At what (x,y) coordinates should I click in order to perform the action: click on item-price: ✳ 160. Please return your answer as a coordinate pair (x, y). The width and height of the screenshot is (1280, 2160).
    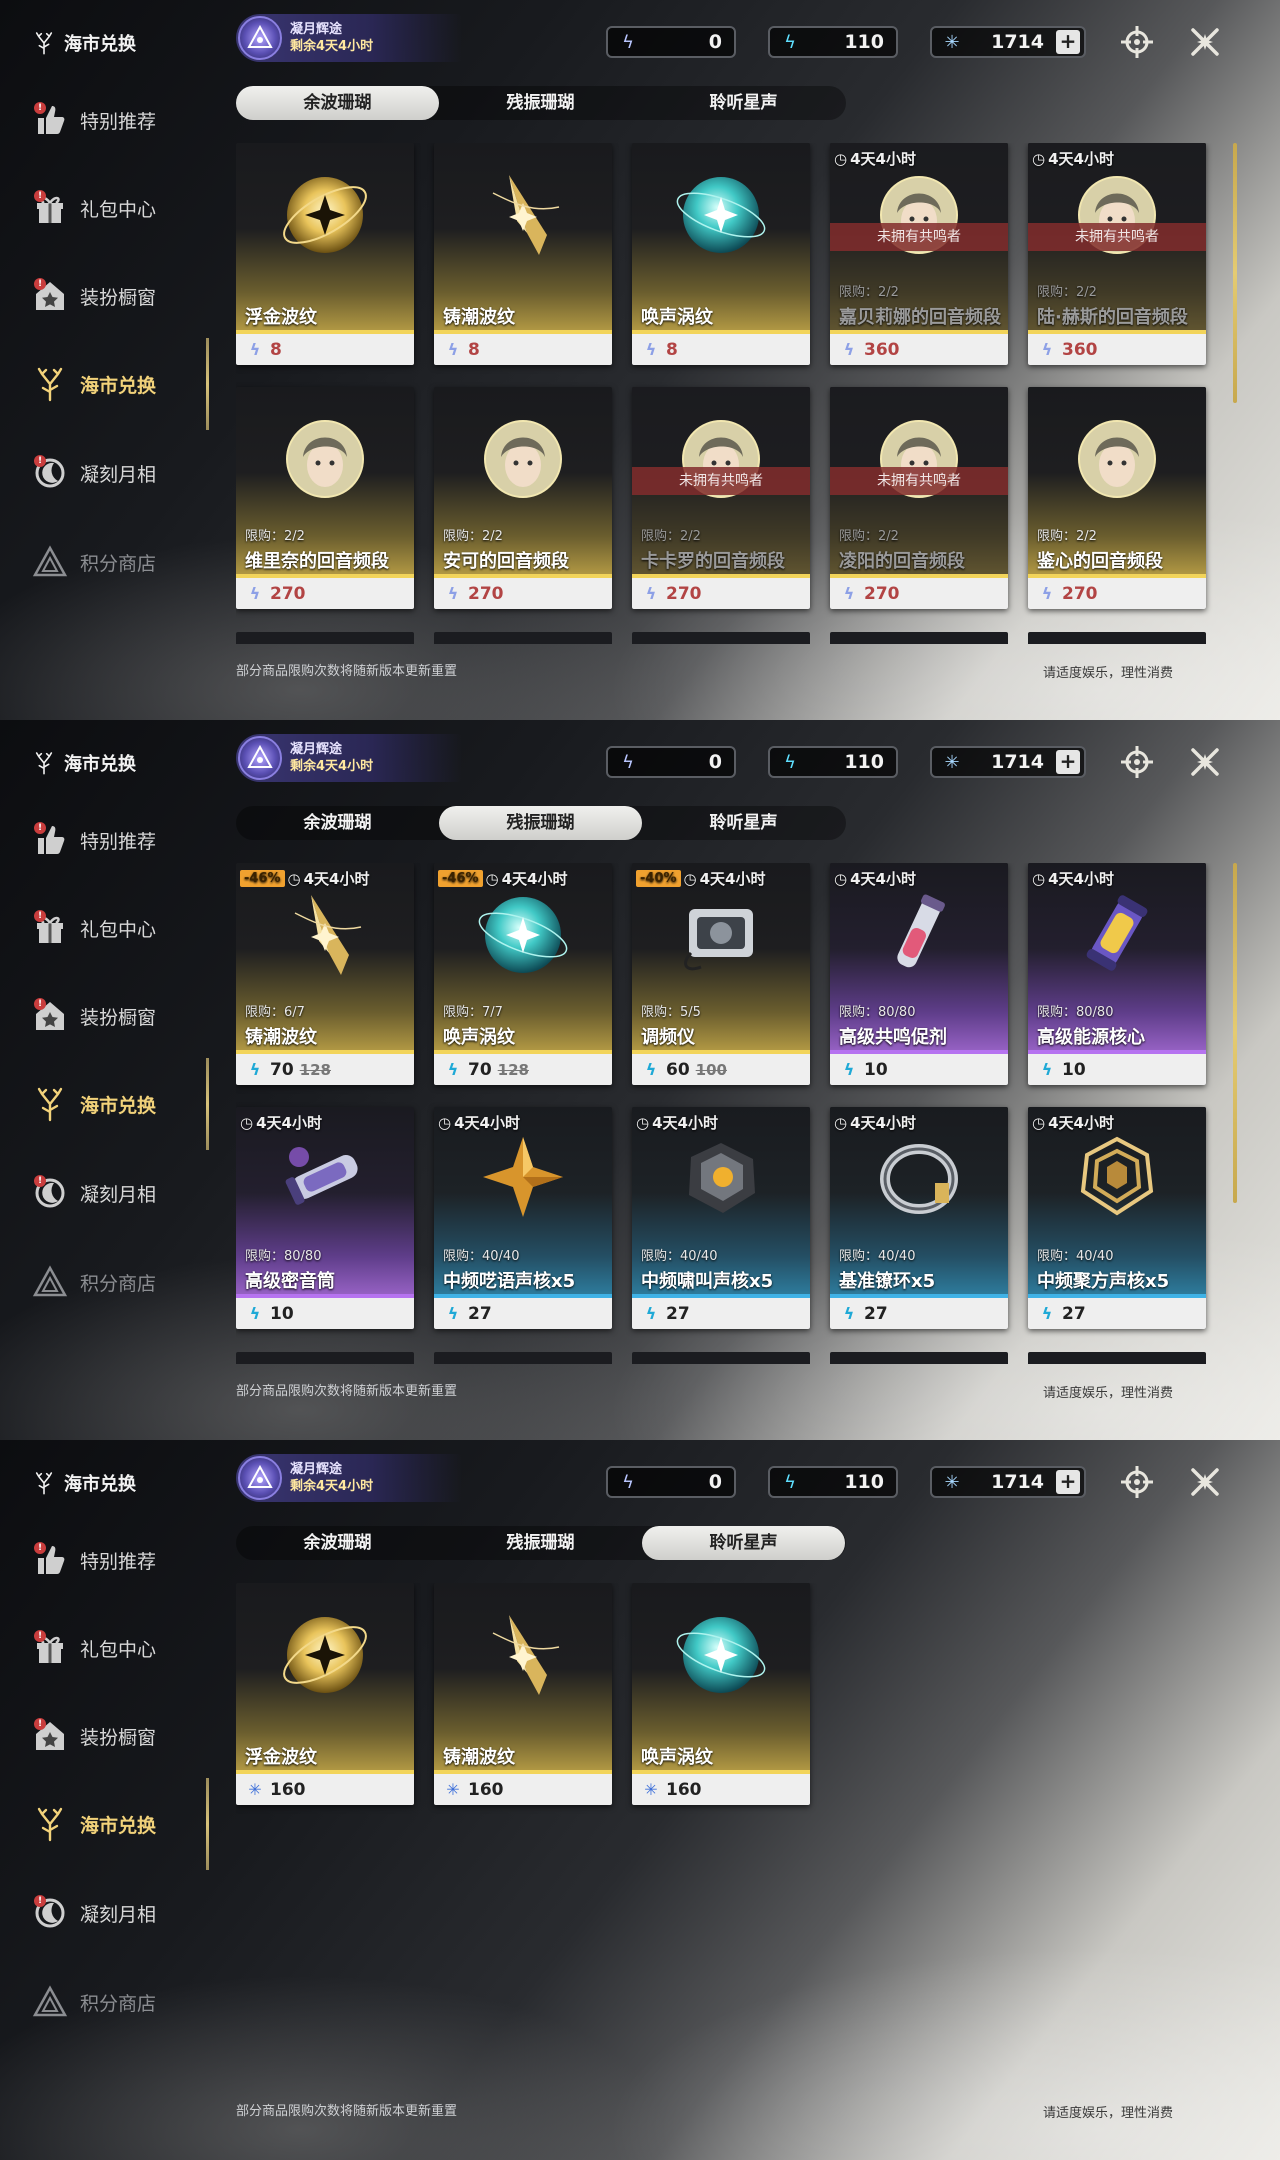
    Looking at the image, I should click on (523, 1789).